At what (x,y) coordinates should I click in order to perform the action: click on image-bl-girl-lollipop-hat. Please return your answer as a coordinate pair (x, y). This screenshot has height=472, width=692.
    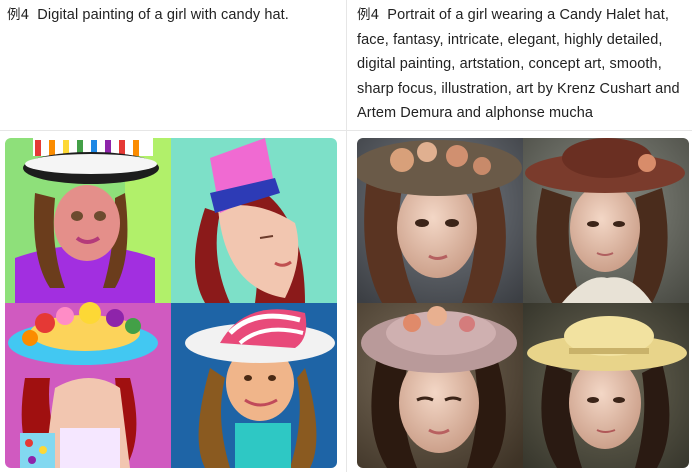
    Looking at the image, I should click on (88, 385).